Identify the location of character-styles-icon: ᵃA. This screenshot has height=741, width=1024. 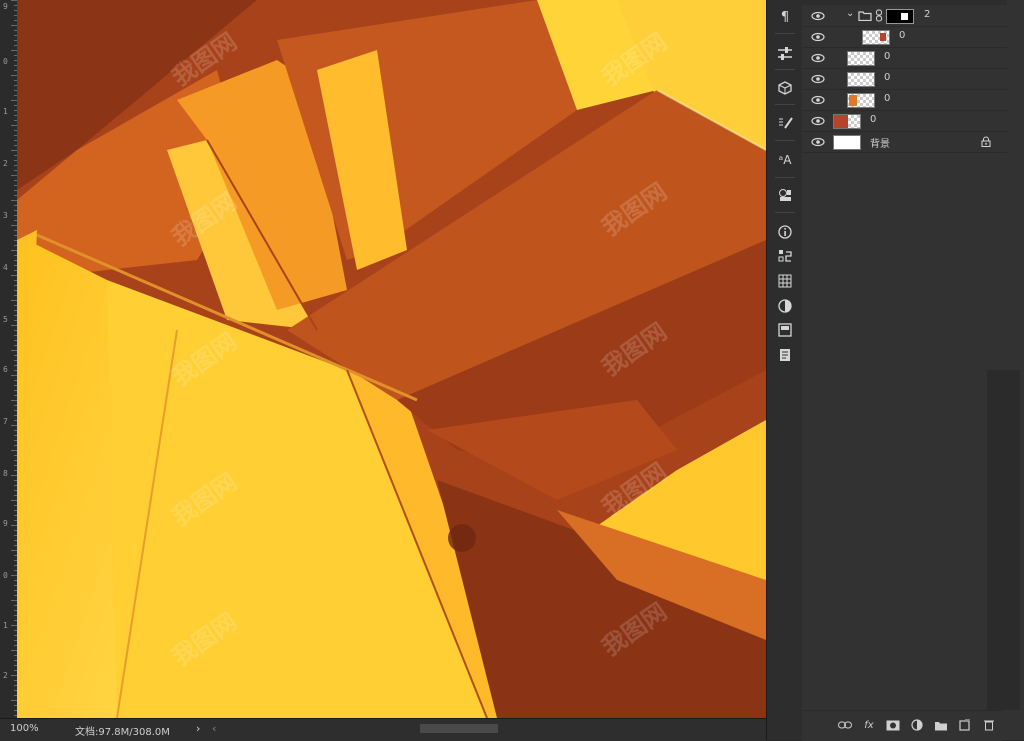
(785, 160).